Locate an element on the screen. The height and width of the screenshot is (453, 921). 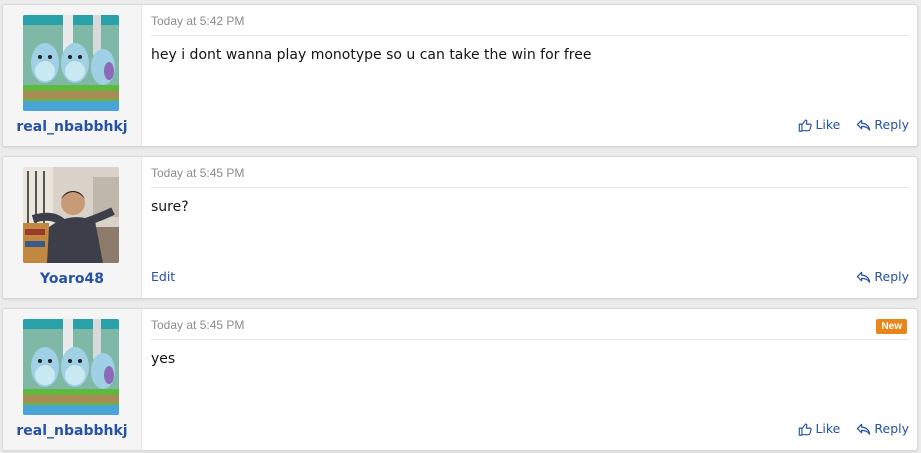
man-avatar-image is located at coordinates (71, 215).